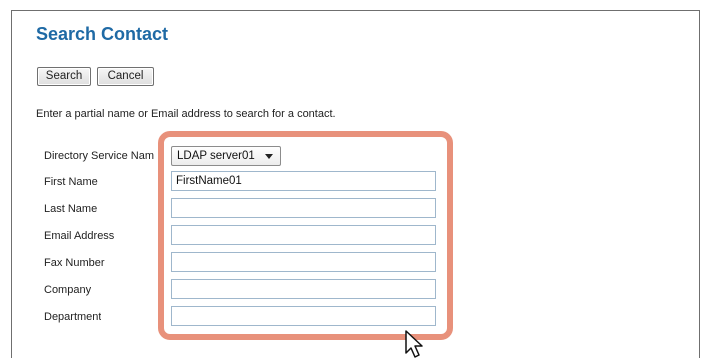  Describe the element at coordinates (71, 182) in the screenshot. I see `first-name-label: First Name` at that location.